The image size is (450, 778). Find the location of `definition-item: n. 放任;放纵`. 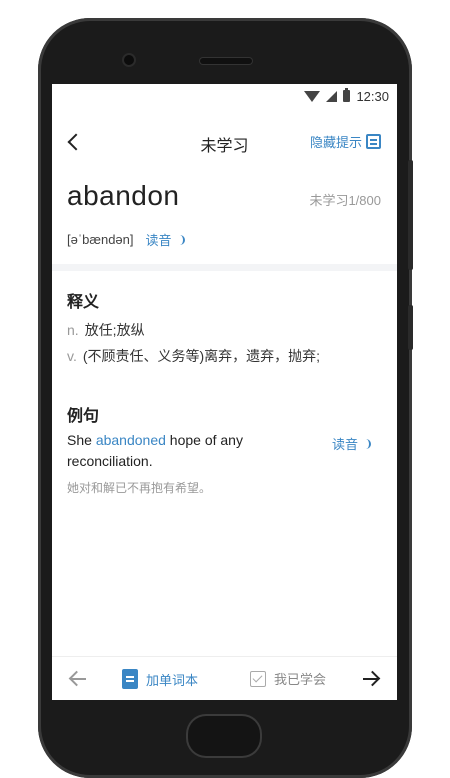

definition-item: n. 放任;放纵 is located at coordinates (106, 330).